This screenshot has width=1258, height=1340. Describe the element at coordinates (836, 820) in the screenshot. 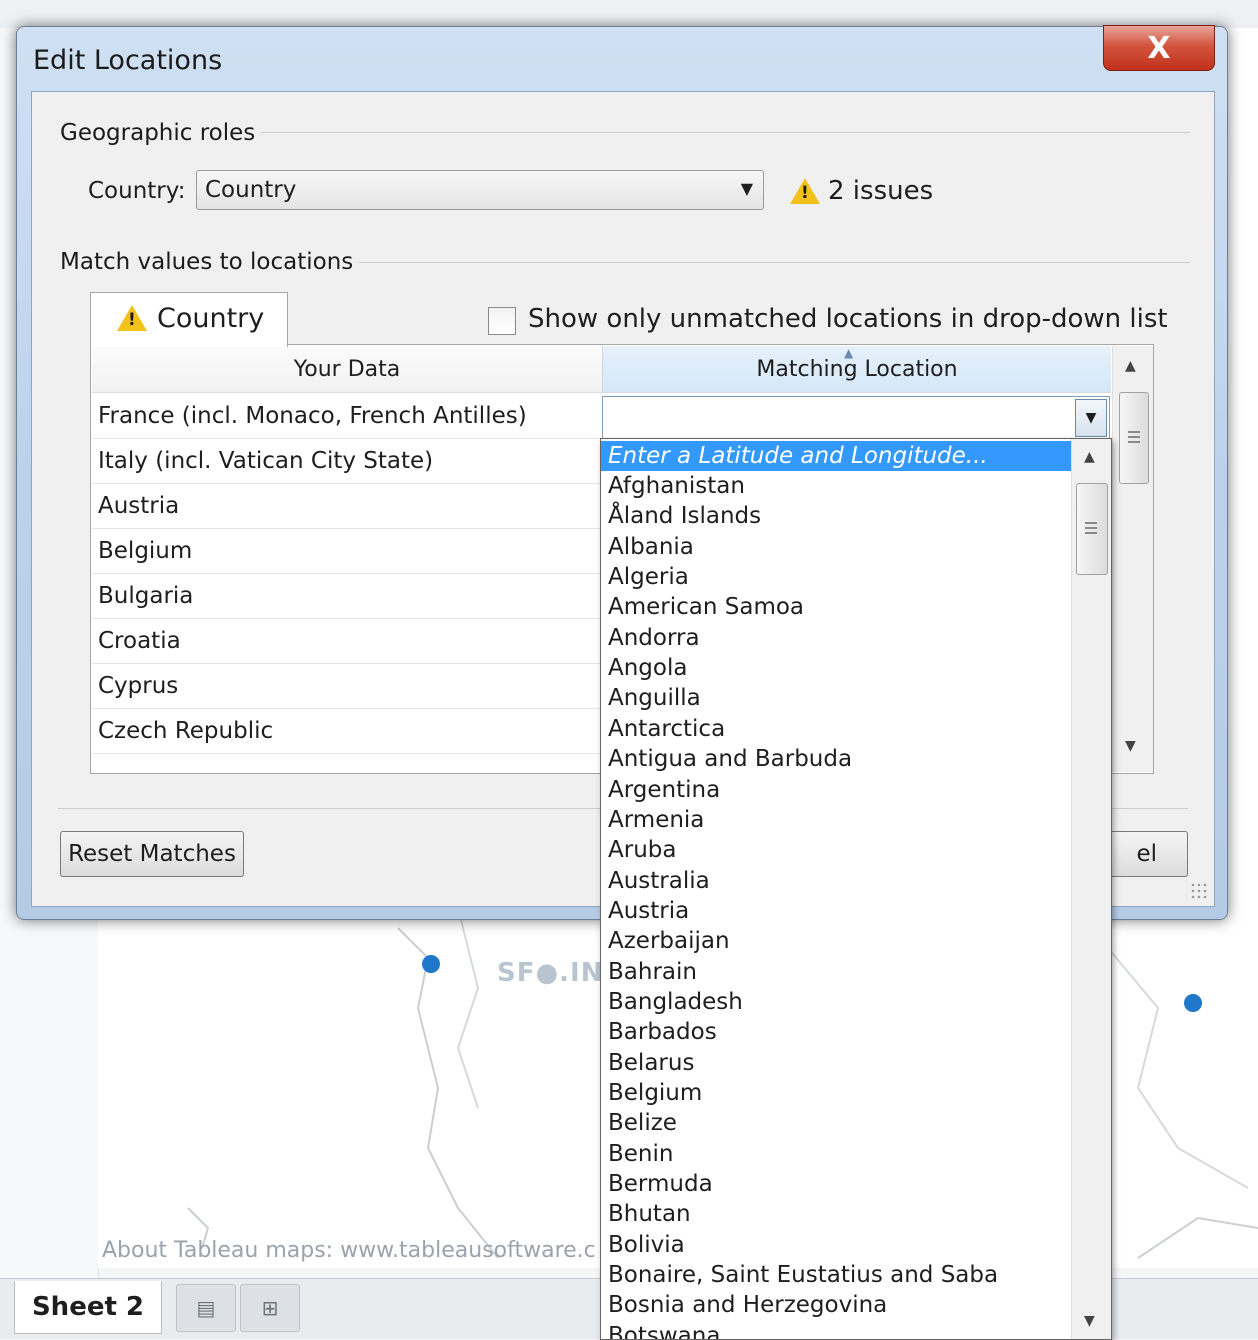

I see `list-item: Armenia` at that location.